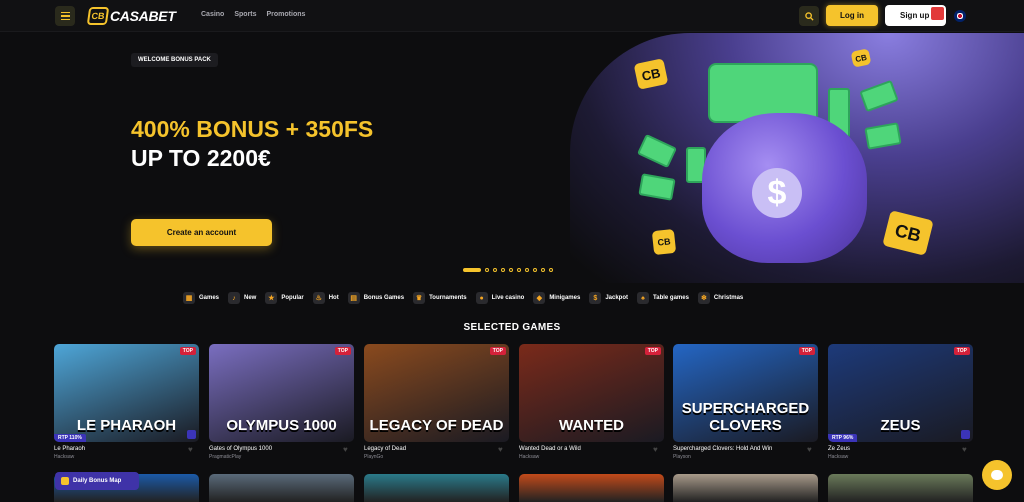  I want to click on game-art-title: WANTED, so click(591, 425).